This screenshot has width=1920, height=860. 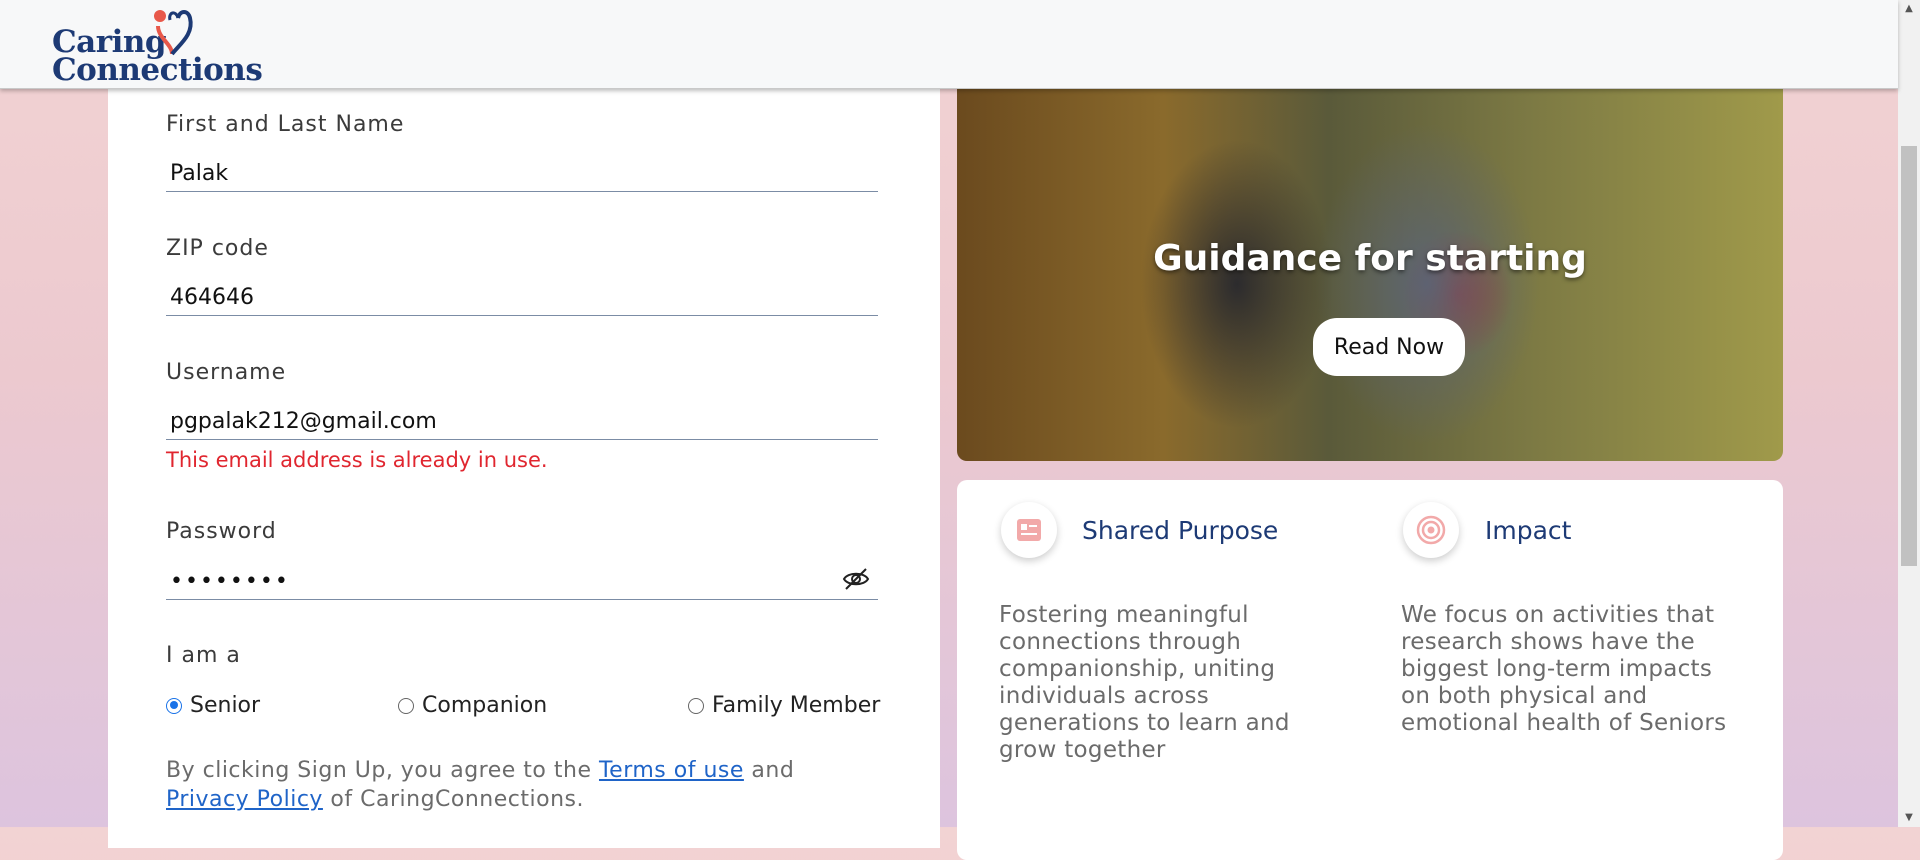 What do you see at coordinates (406, 705) in the screenshot?
I see `radio-companion-dot` at bounding box center [406, 705].